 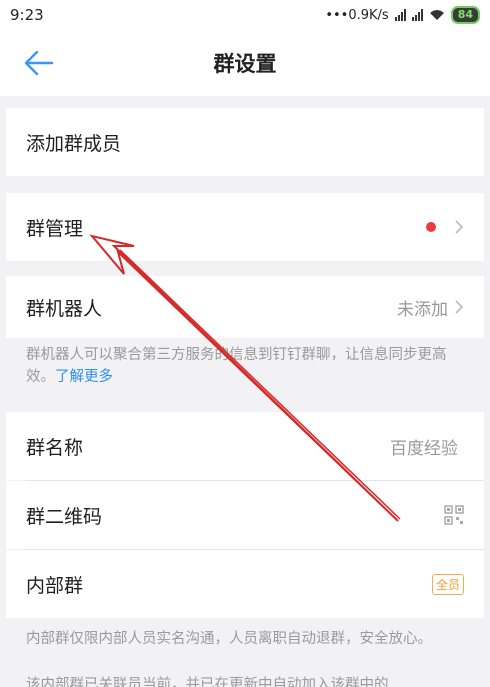 I want to click on group-qrcode-label: 群二维码, so click(x=64, y=516).